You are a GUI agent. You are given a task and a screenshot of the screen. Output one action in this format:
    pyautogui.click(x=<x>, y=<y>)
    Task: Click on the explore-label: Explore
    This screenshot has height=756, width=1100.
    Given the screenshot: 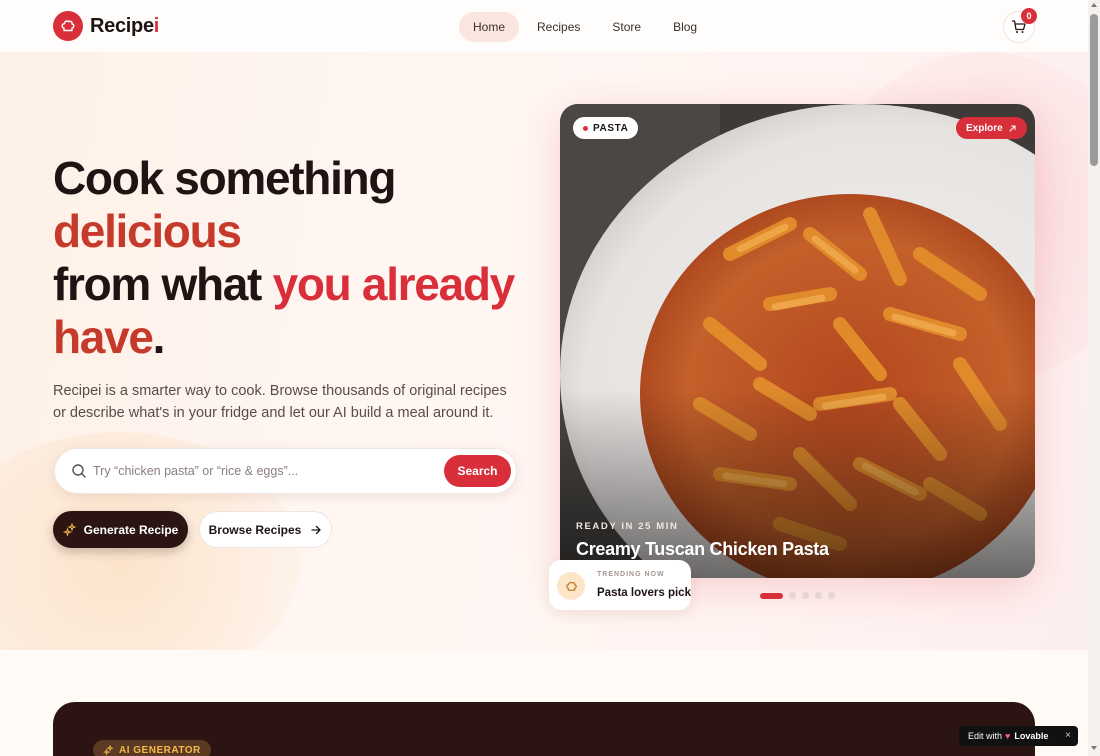 What is the action you would take?
    pyautogui.click(x=984, y=128)
    